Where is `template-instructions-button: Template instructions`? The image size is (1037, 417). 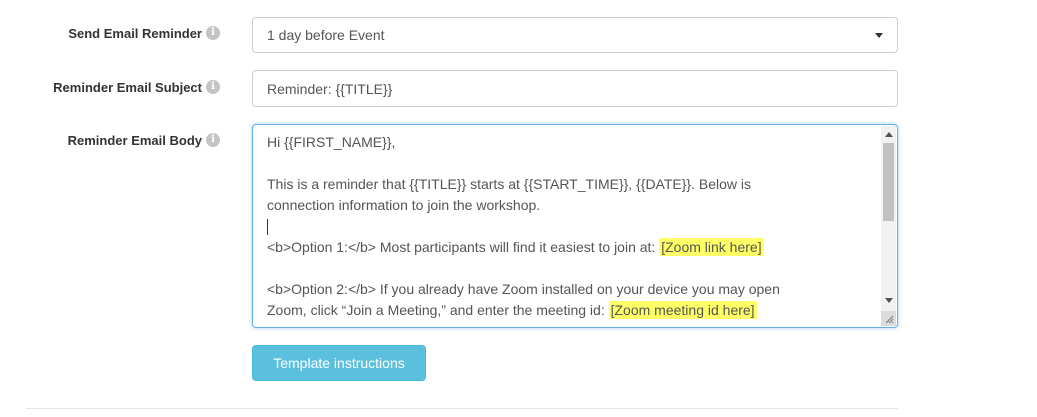 template-instructions-button: Template instructions is located at coordinates (339, 363).